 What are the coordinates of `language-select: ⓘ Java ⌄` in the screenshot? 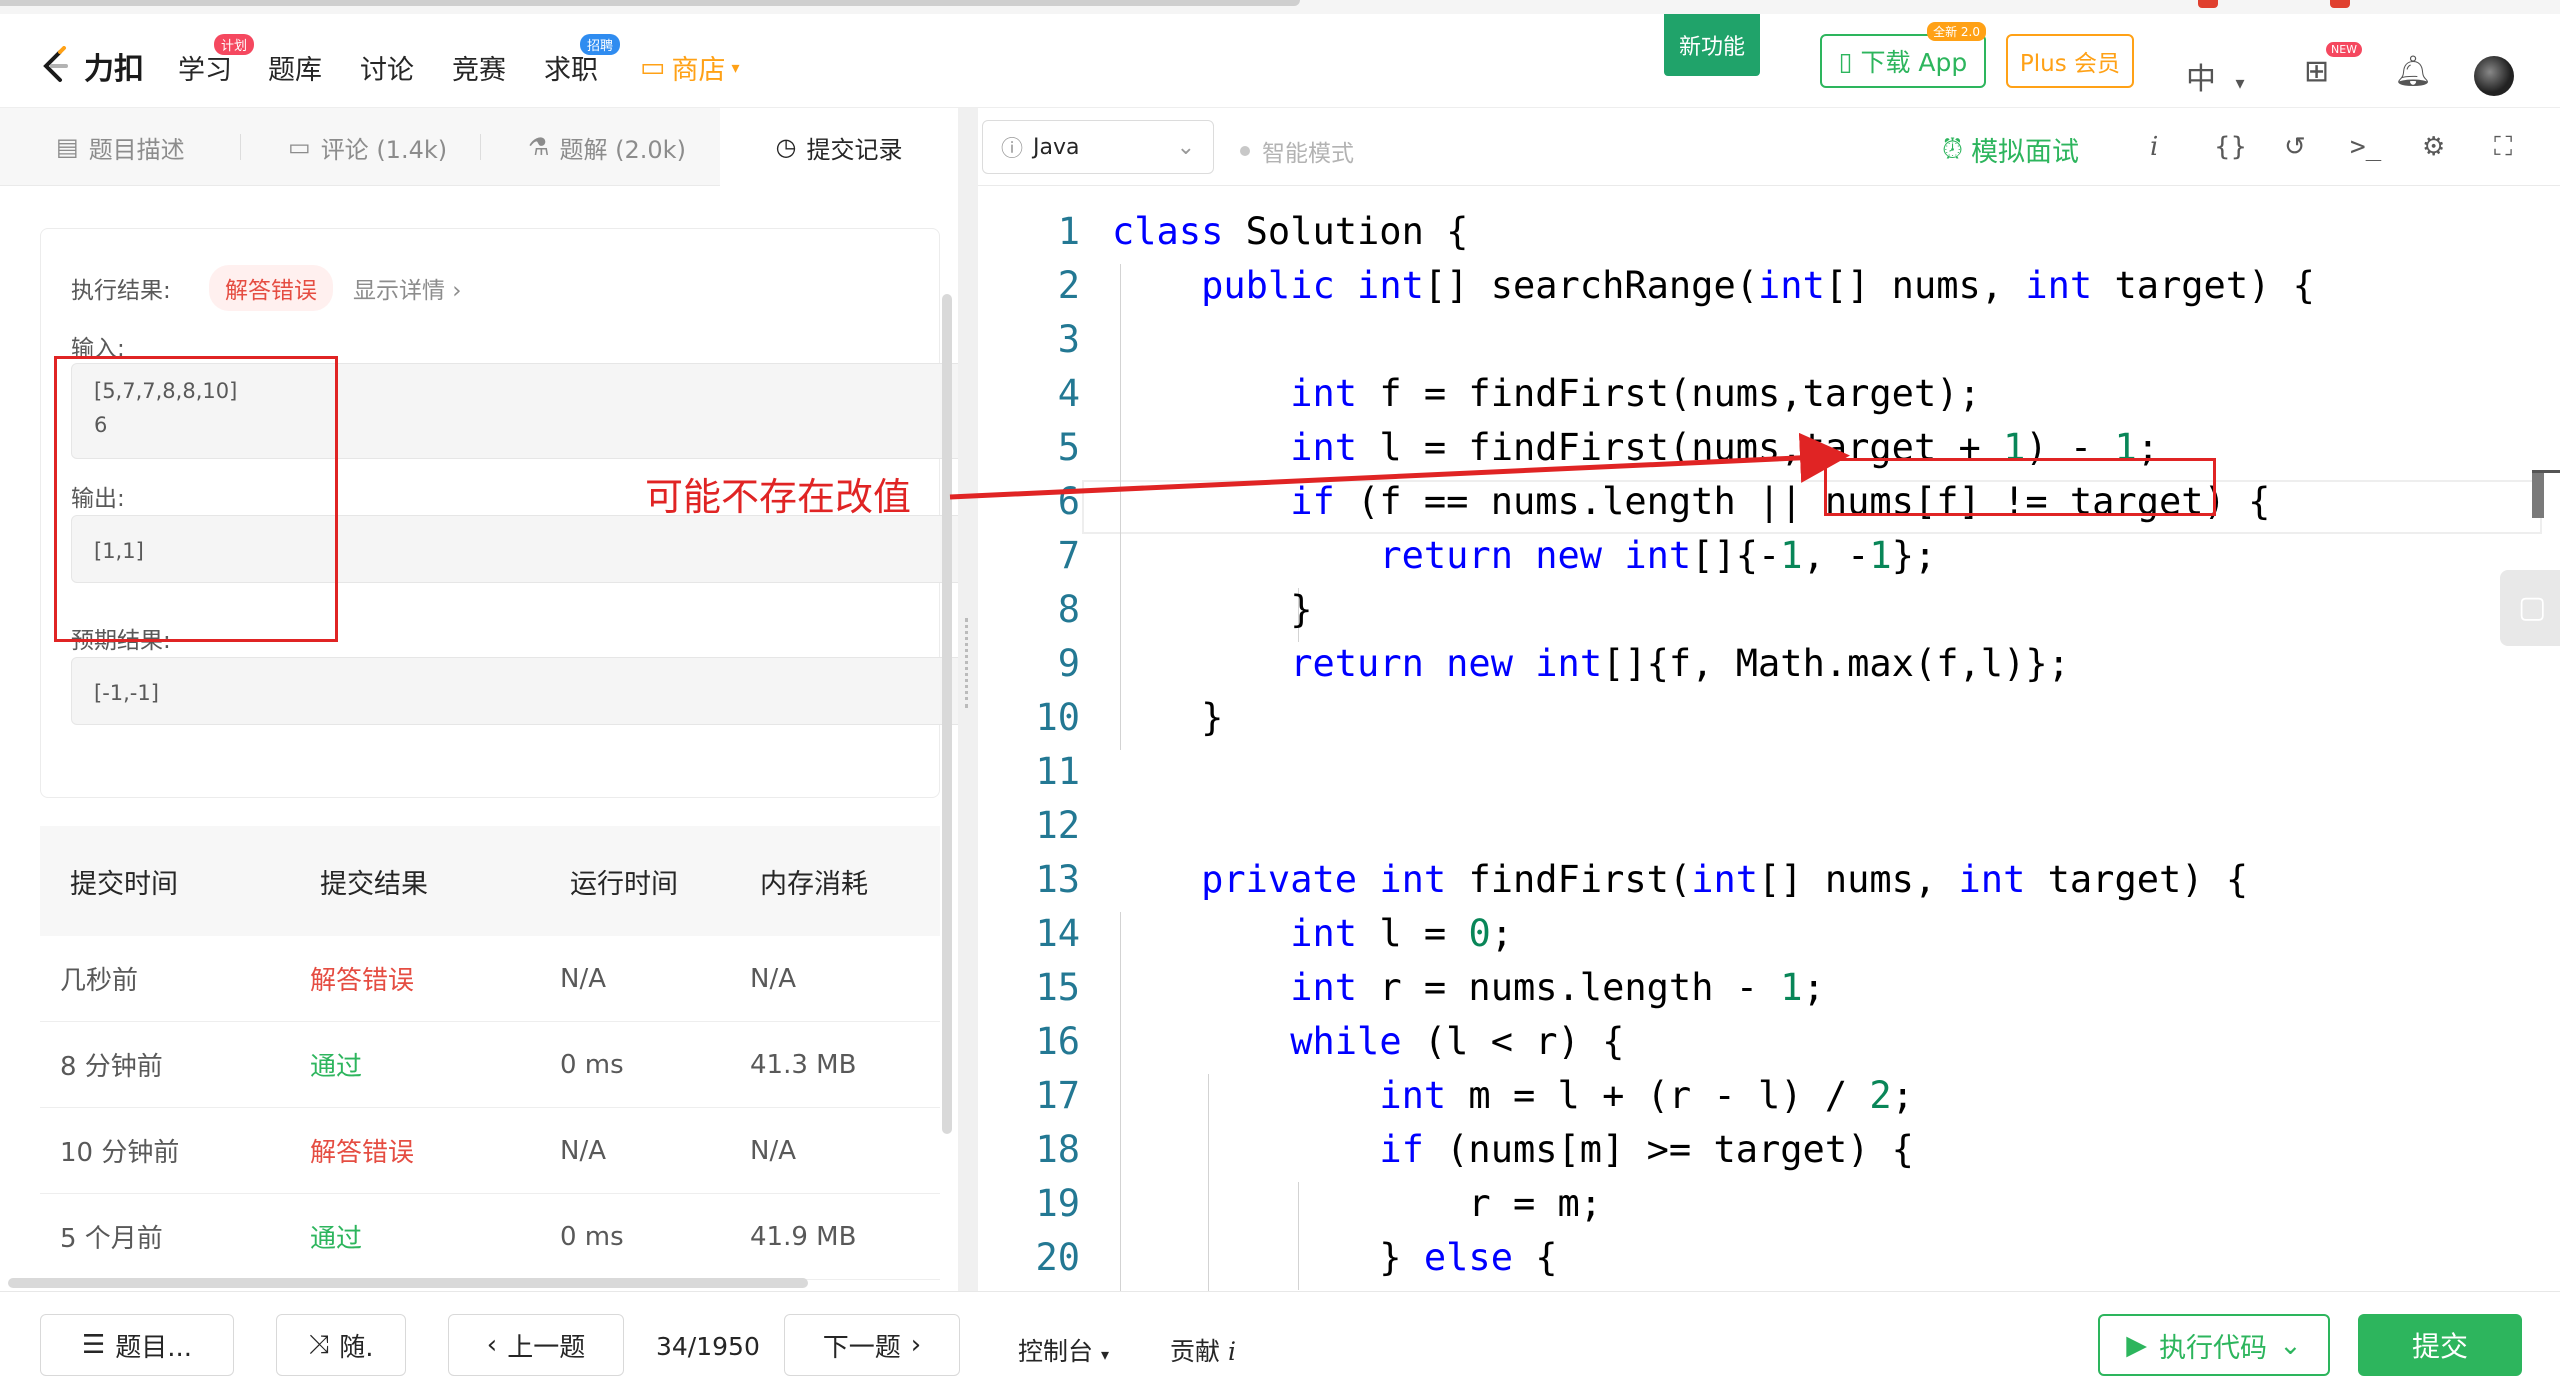 It's located at (1098, 147).